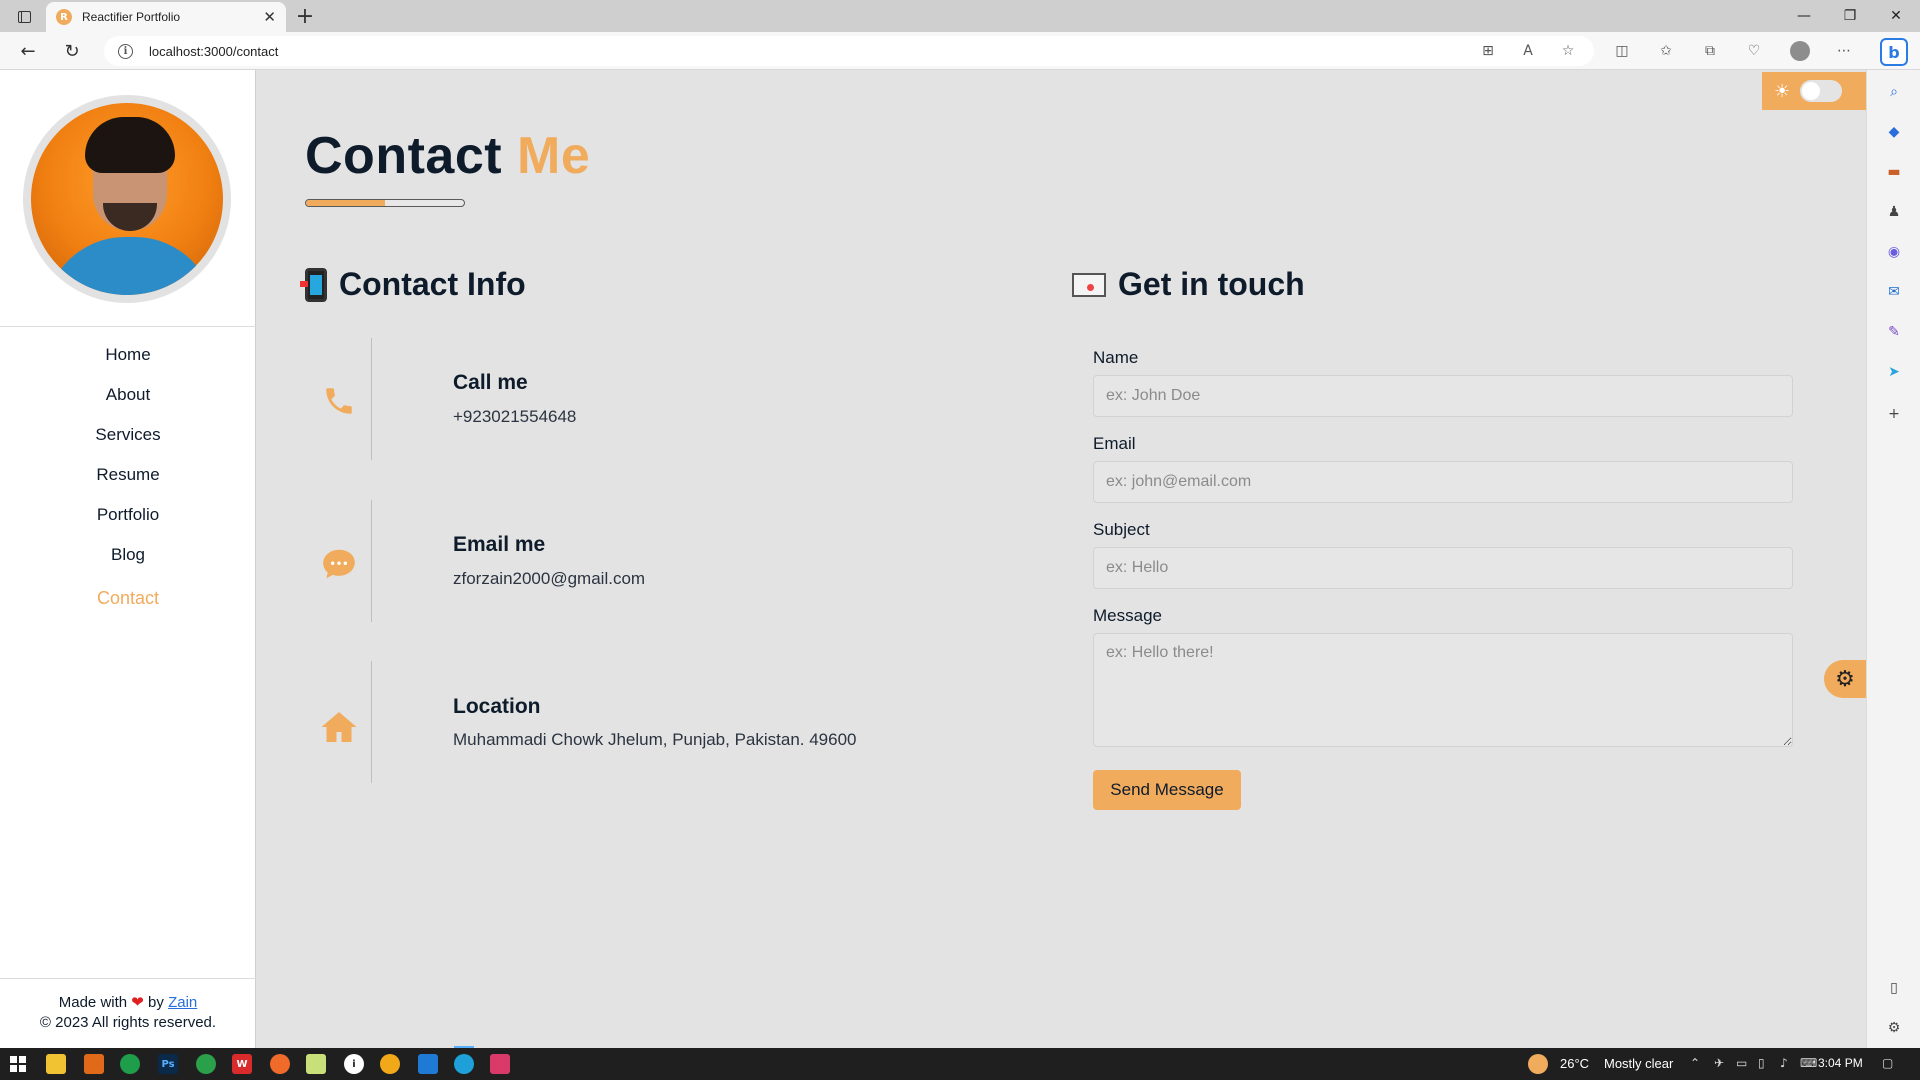 This screenshot has height=1080, width=1920. What do you see at coordinates (1741, 1063) in the screenshot?
I see `display-icon: ▭` at bounding box center [1741, 1063].